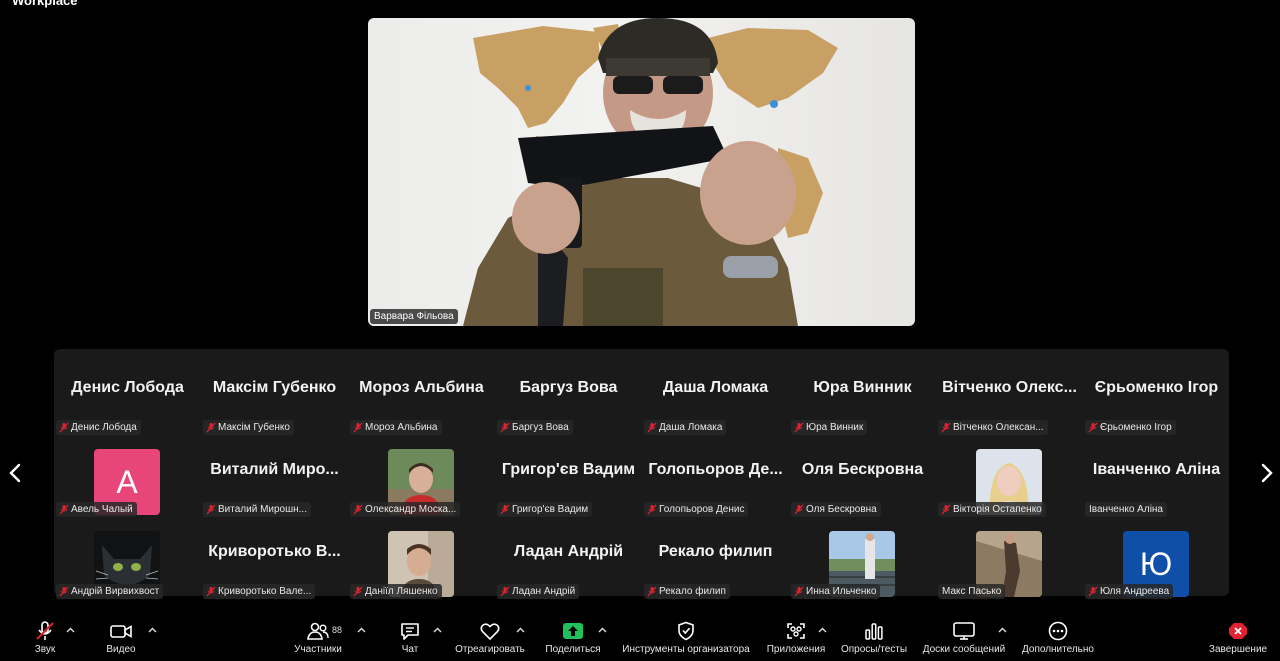 The width and height of the screenshot is (1280, 661). I want to click on apps-options-caret-icon, so click(822, 630).